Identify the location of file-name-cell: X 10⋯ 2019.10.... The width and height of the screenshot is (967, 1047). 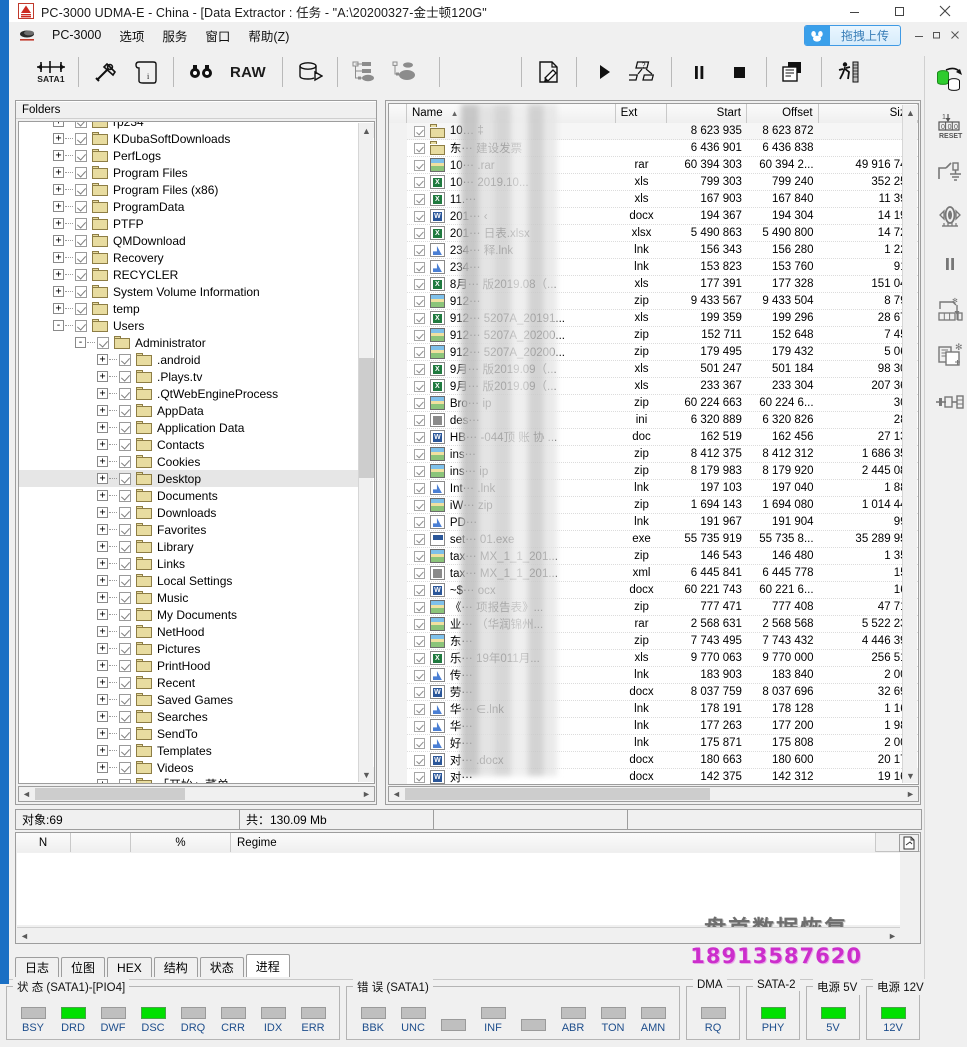
(511, 182).